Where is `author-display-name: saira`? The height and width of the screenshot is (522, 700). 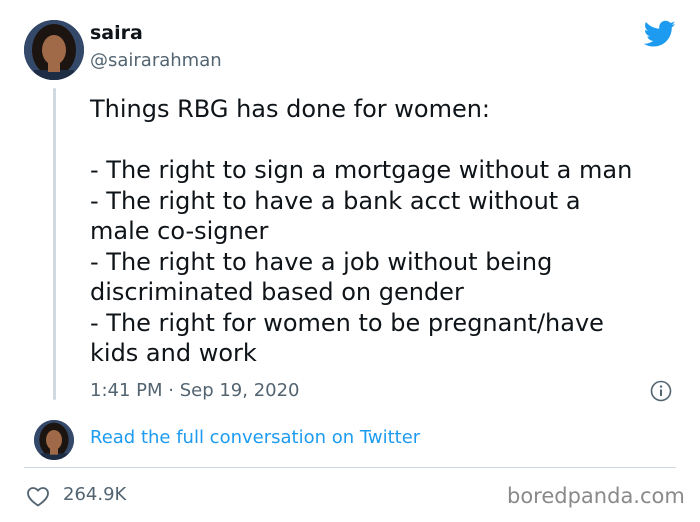 author-display-name: saira is located at coordinates (116, 33).